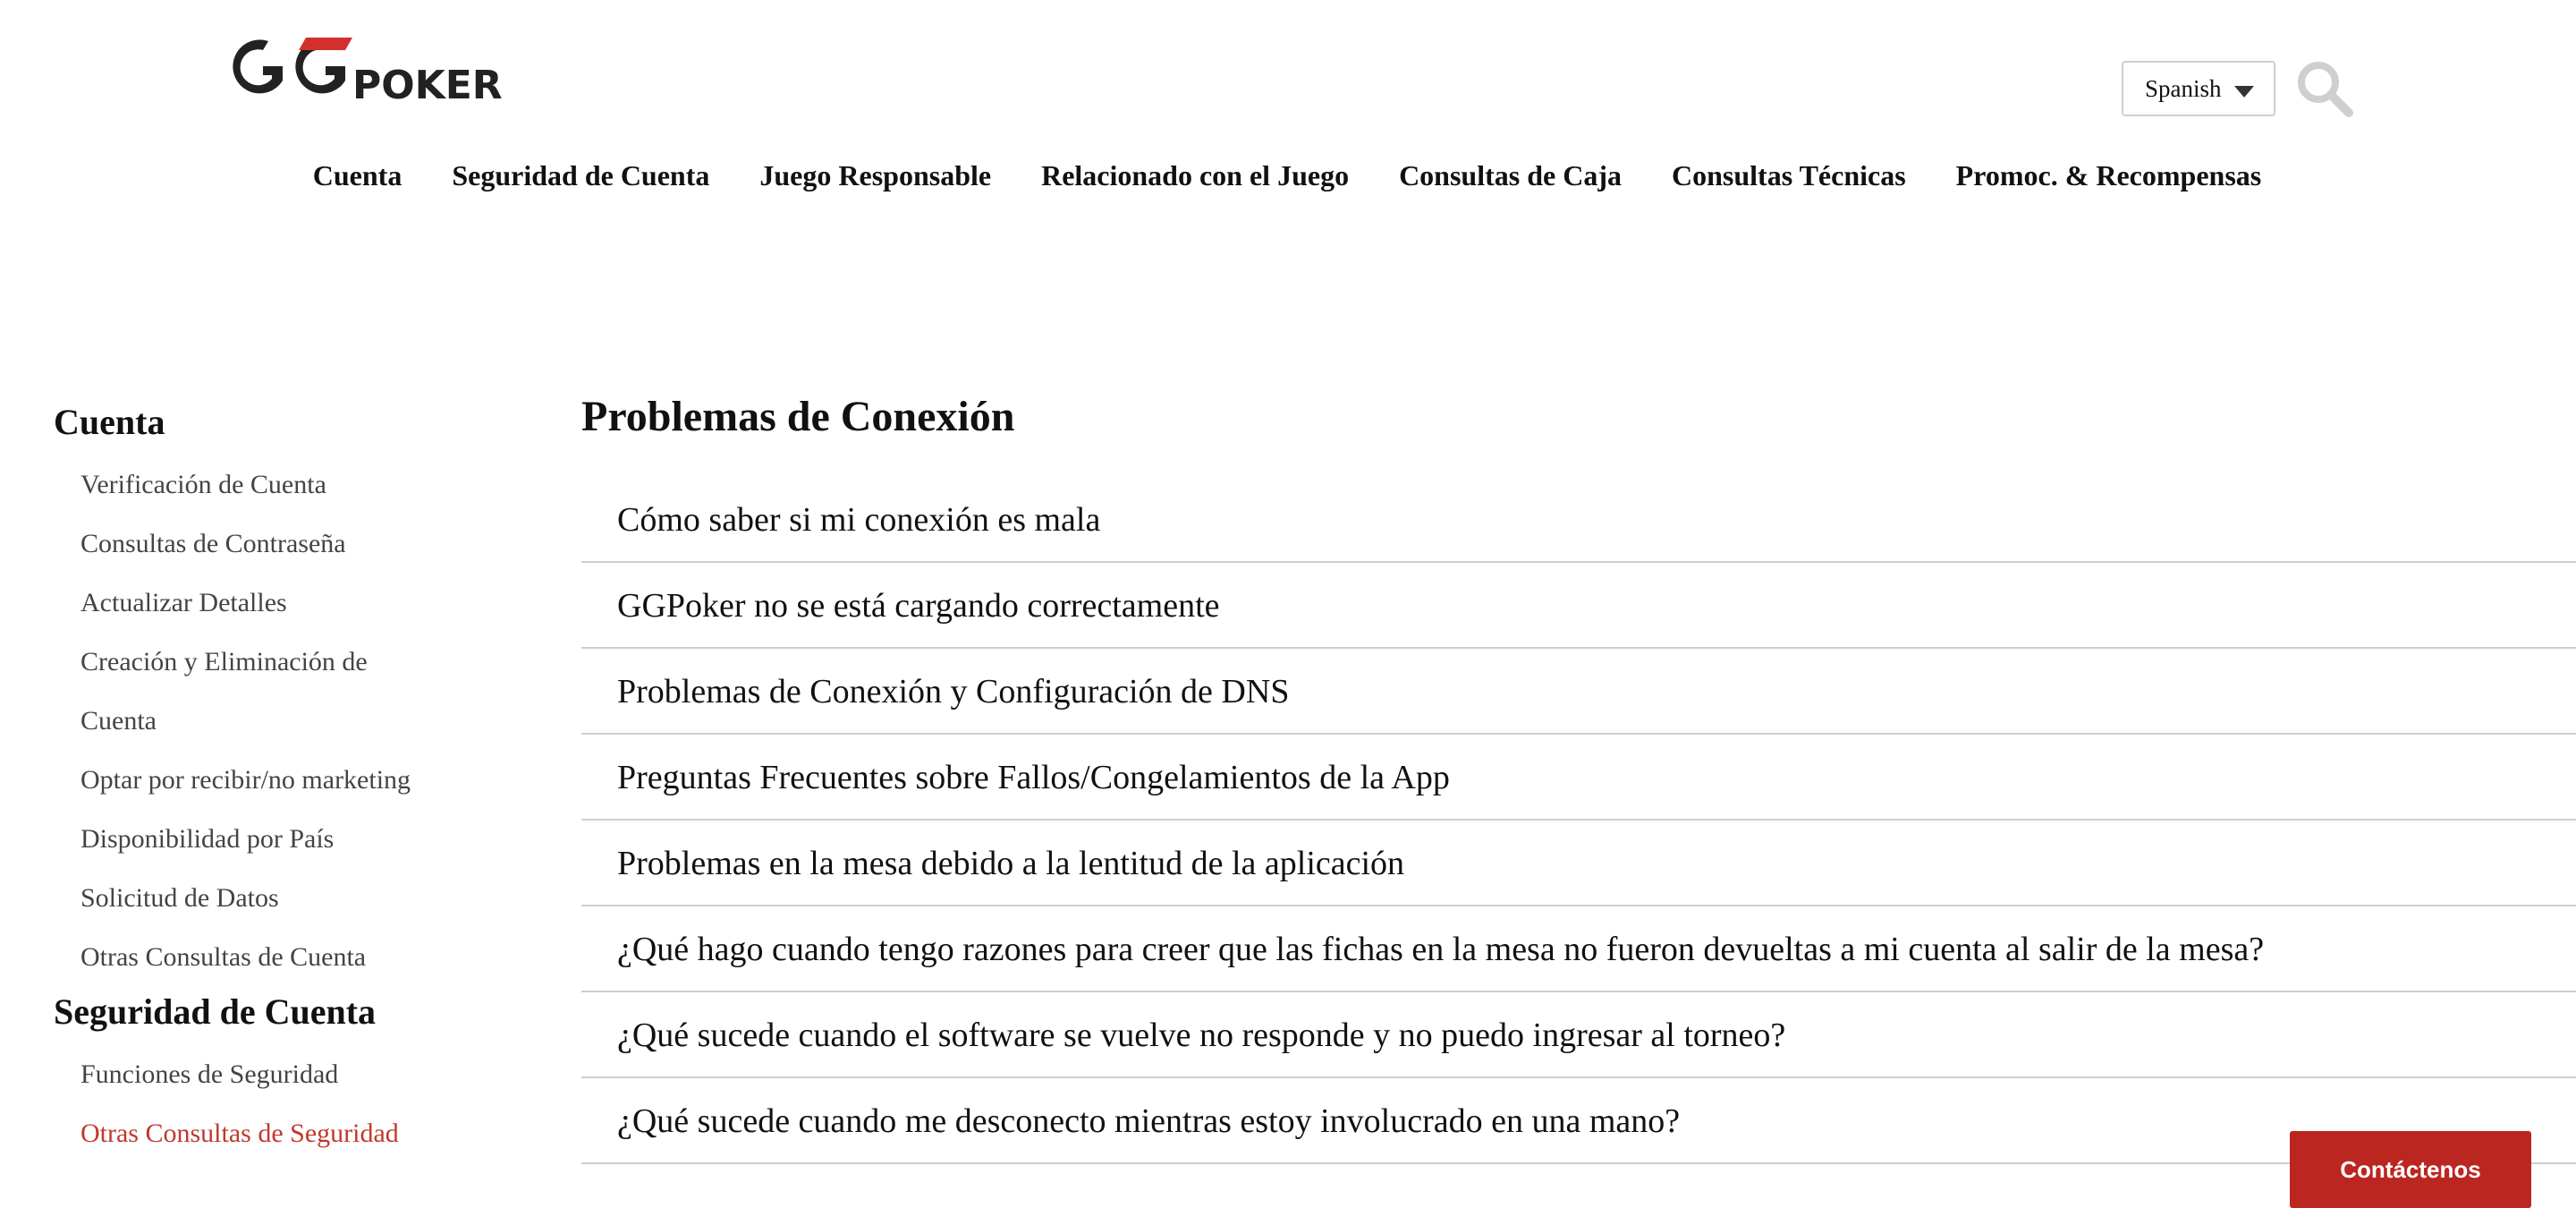 The image size is (2576, 1208). Describe the element at coordinates (299, 544) in the screenshot. I see `sidebar-item-contrasena: Consultas de Contraseña` at that location.